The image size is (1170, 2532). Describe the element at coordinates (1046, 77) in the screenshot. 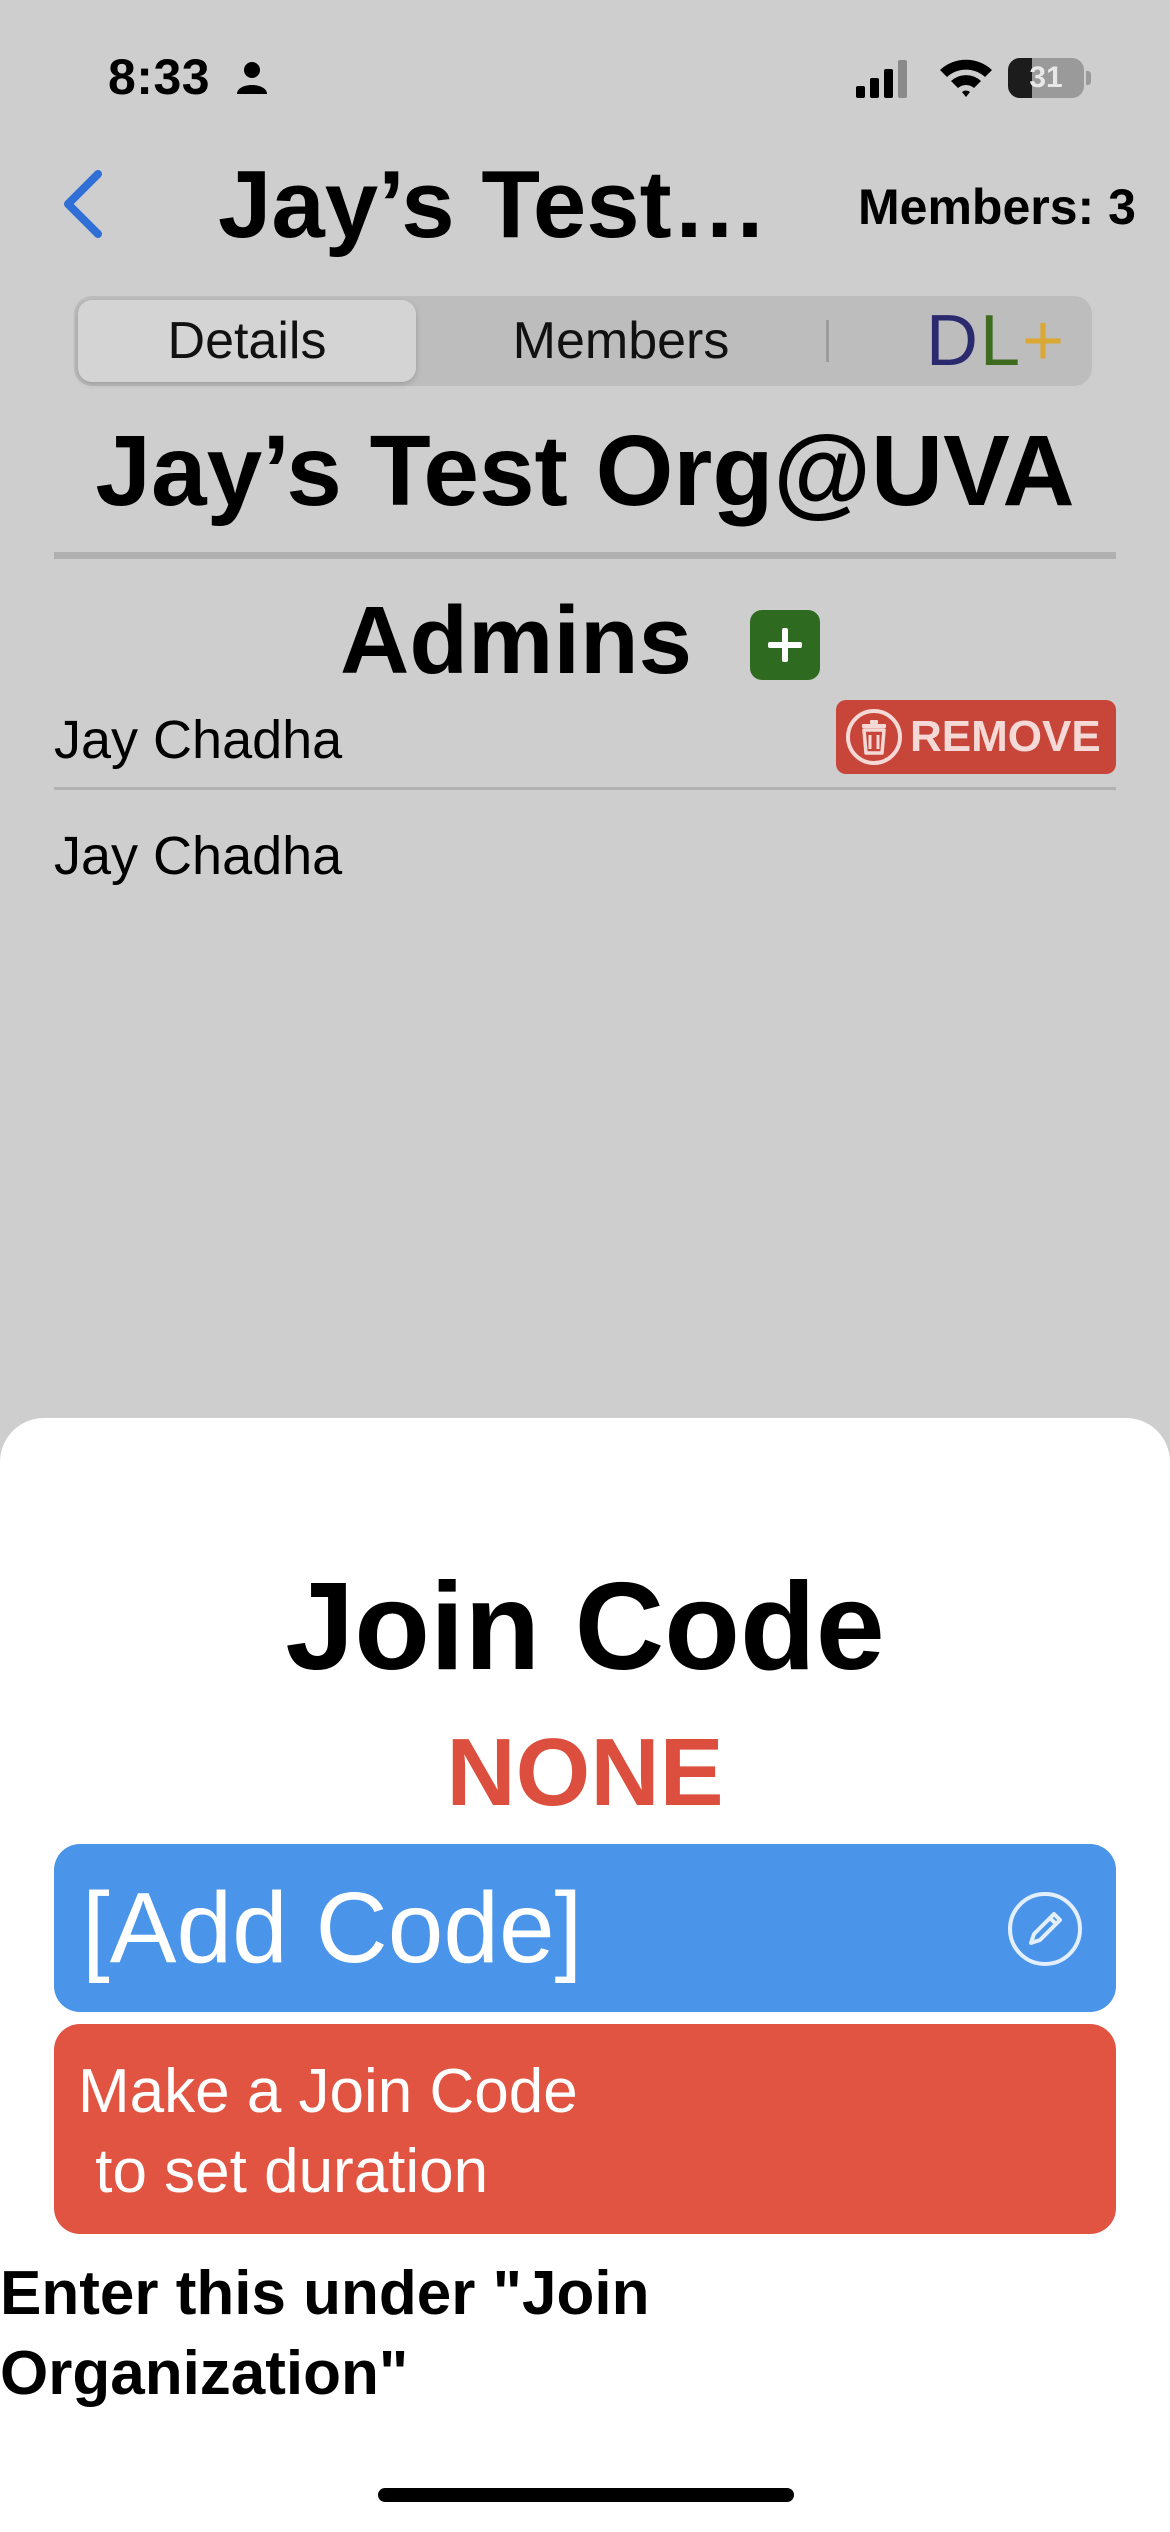

I see `battery-level: 31` at that location.